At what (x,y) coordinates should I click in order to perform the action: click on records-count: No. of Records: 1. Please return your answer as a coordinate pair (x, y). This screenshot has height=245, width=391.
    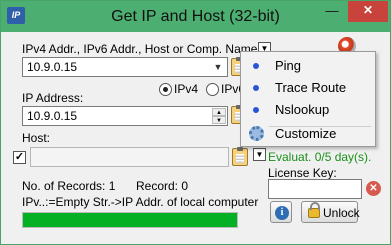
    Looking at the image, I should click on (69, 186).